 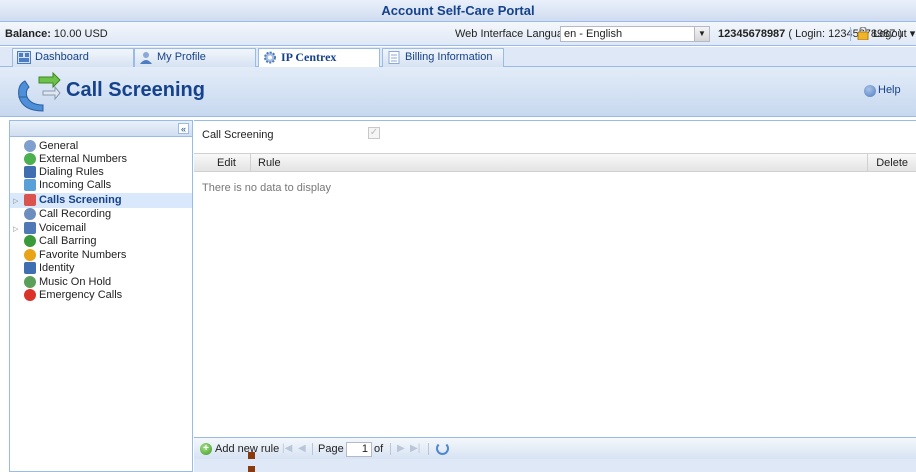 I want to click on sidebar-item-label: Call Recording, so click(x=75, y=214).